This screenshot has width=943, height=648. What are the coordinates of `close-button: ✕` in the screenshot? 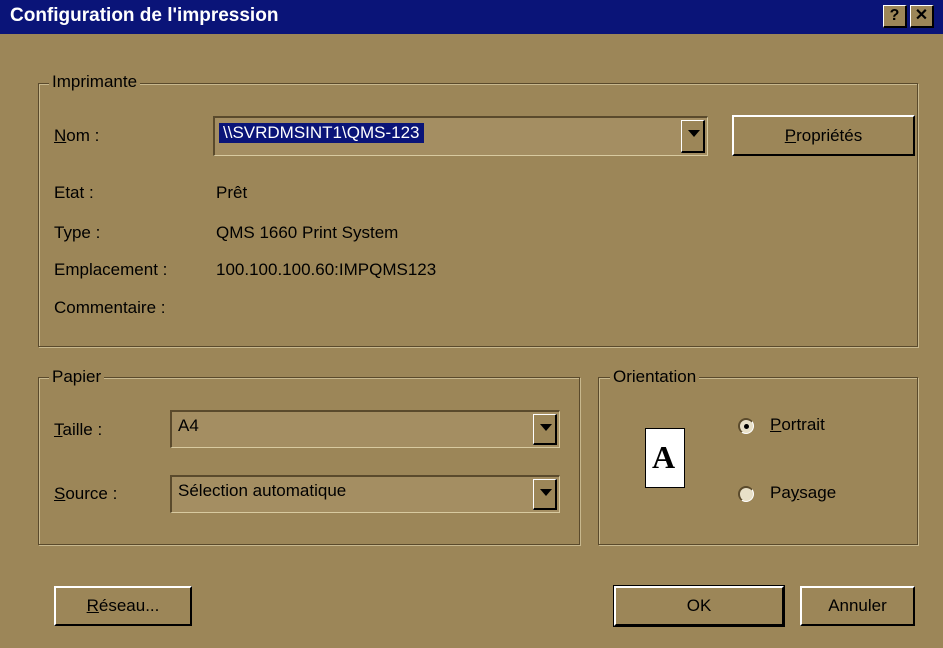 It's located at (922, 16).